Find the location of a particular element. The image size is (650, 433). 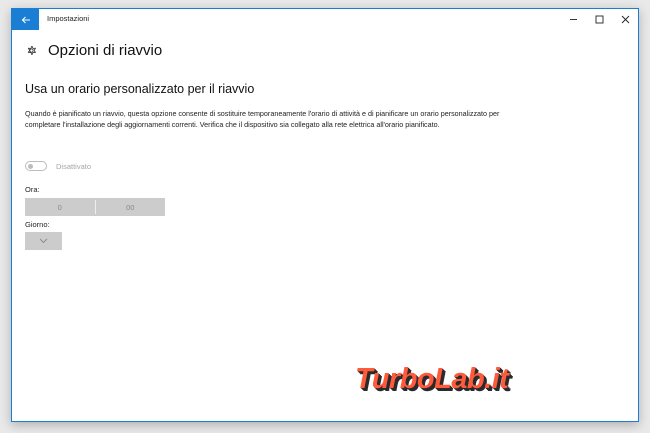

watermark-logo: TurboLab.it is located at coordinates (432, 379).